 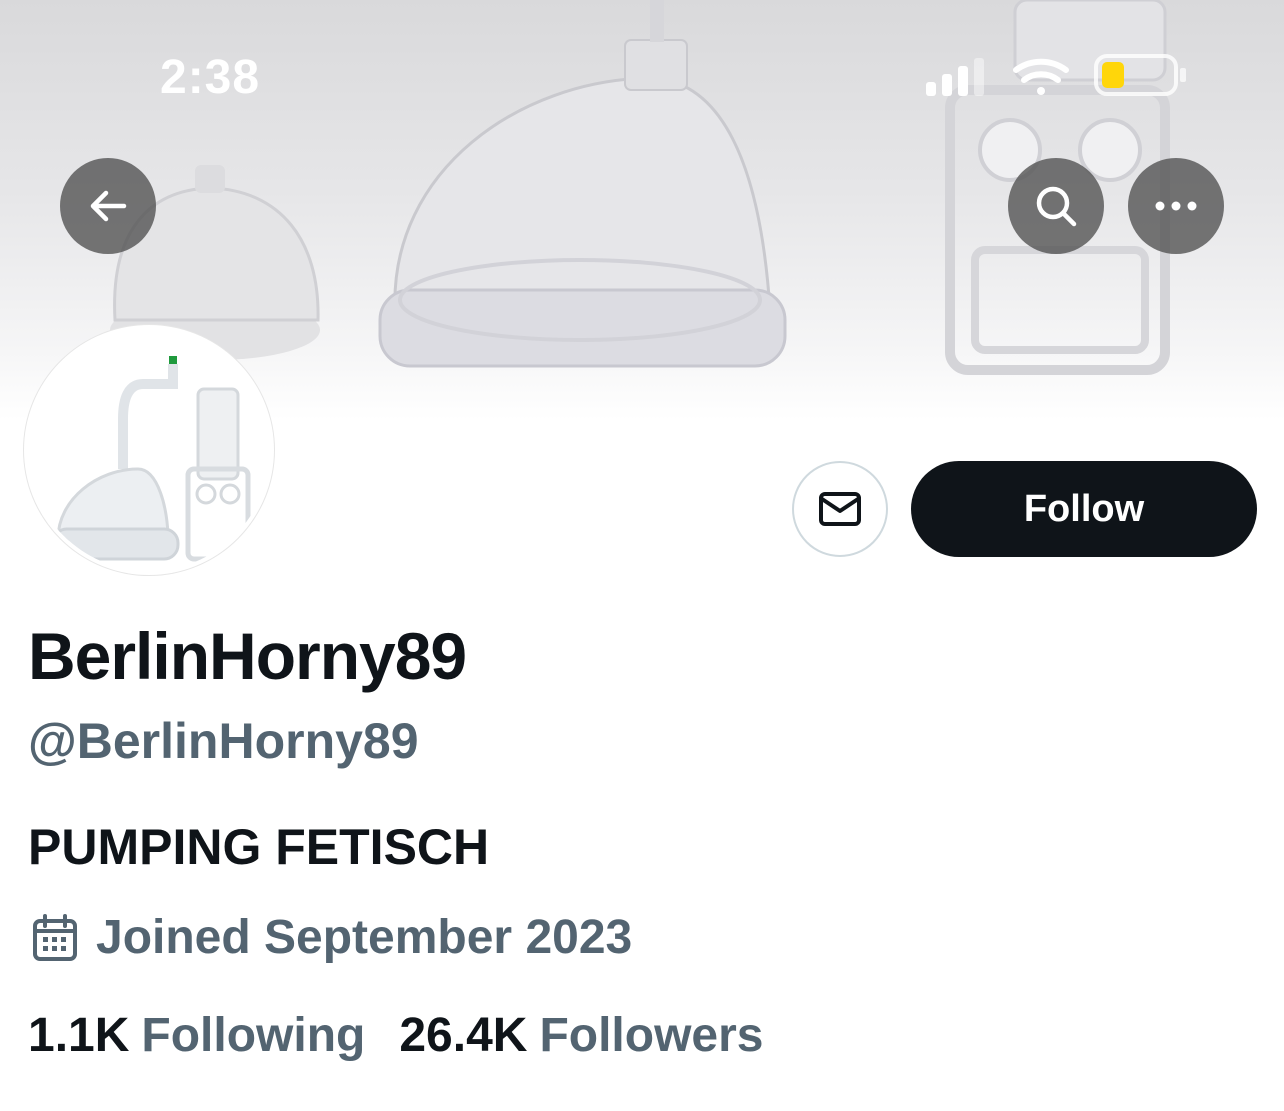 I want to click on search-button, so click(x=1056, y=206).